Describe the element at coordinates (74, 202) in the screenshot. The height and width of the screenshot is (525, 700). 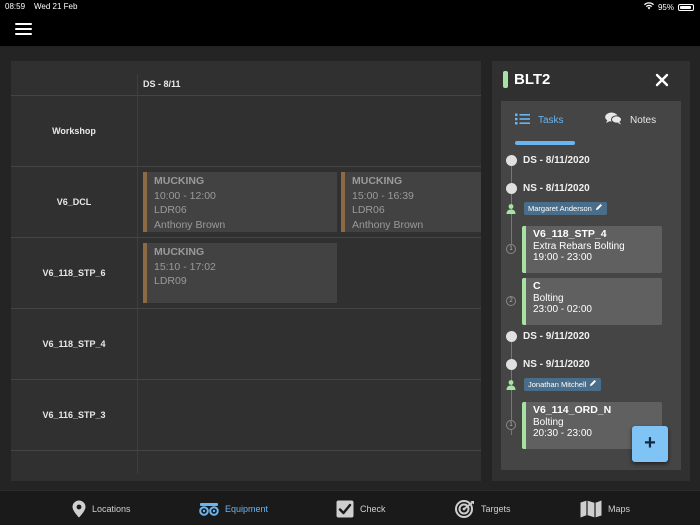
I see `row-label-v6-dcl: V6_DCL` at that location.